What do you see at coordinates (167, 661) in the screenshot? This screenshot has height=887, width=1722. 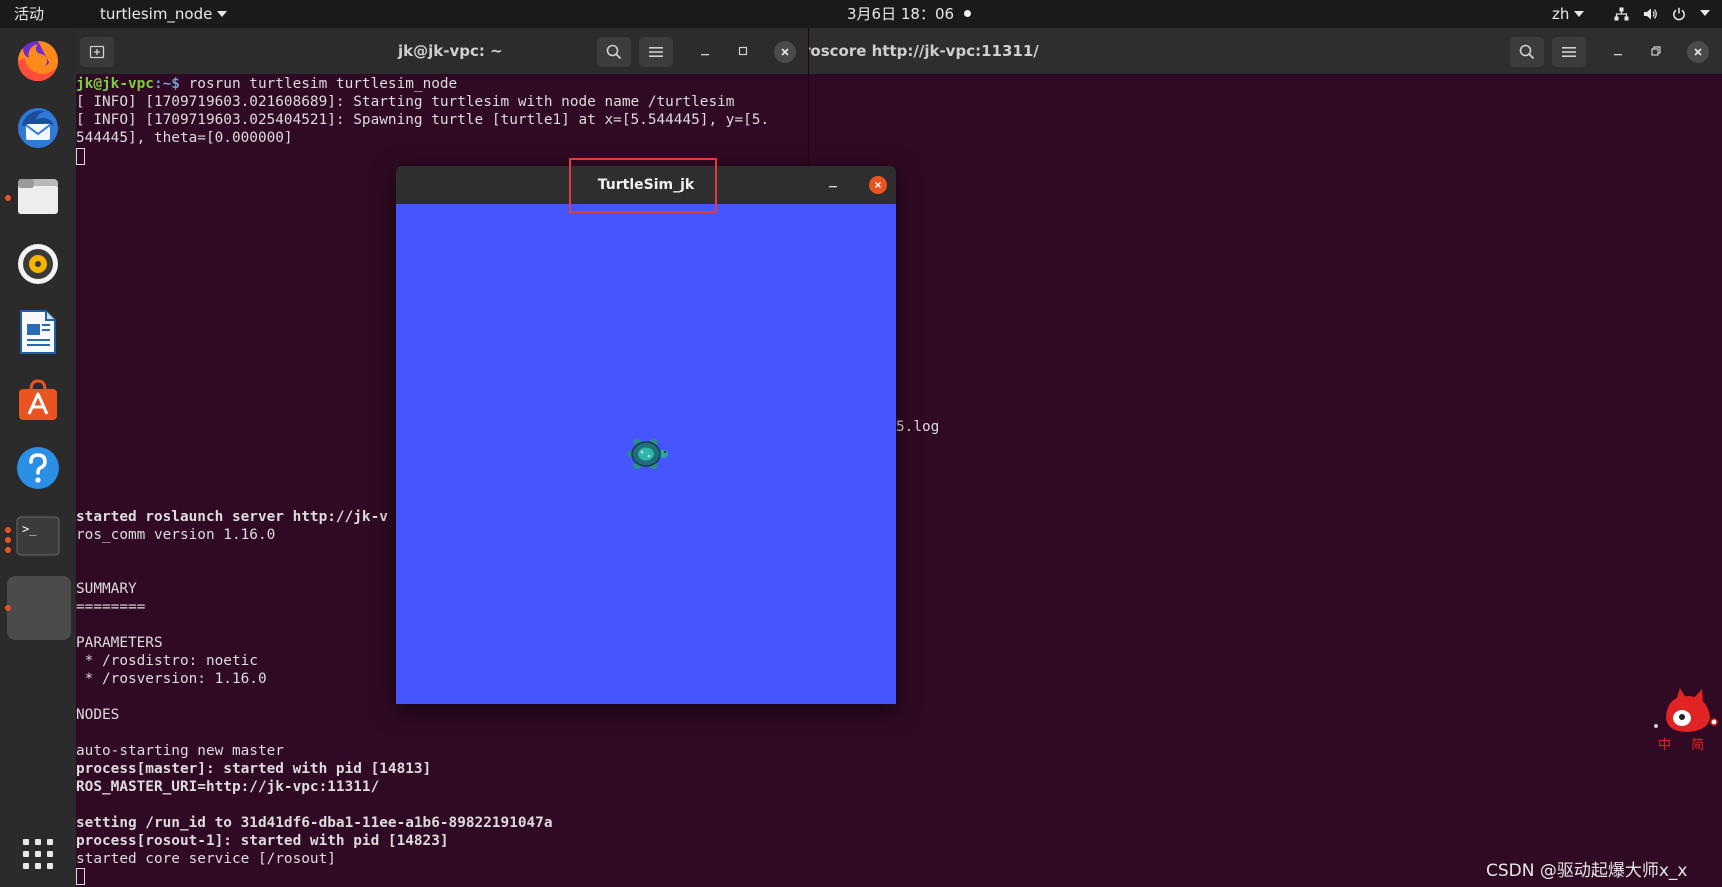 I see `roscore-output-line: * /rosdistro: noetic` at bounding box center [167, 661].